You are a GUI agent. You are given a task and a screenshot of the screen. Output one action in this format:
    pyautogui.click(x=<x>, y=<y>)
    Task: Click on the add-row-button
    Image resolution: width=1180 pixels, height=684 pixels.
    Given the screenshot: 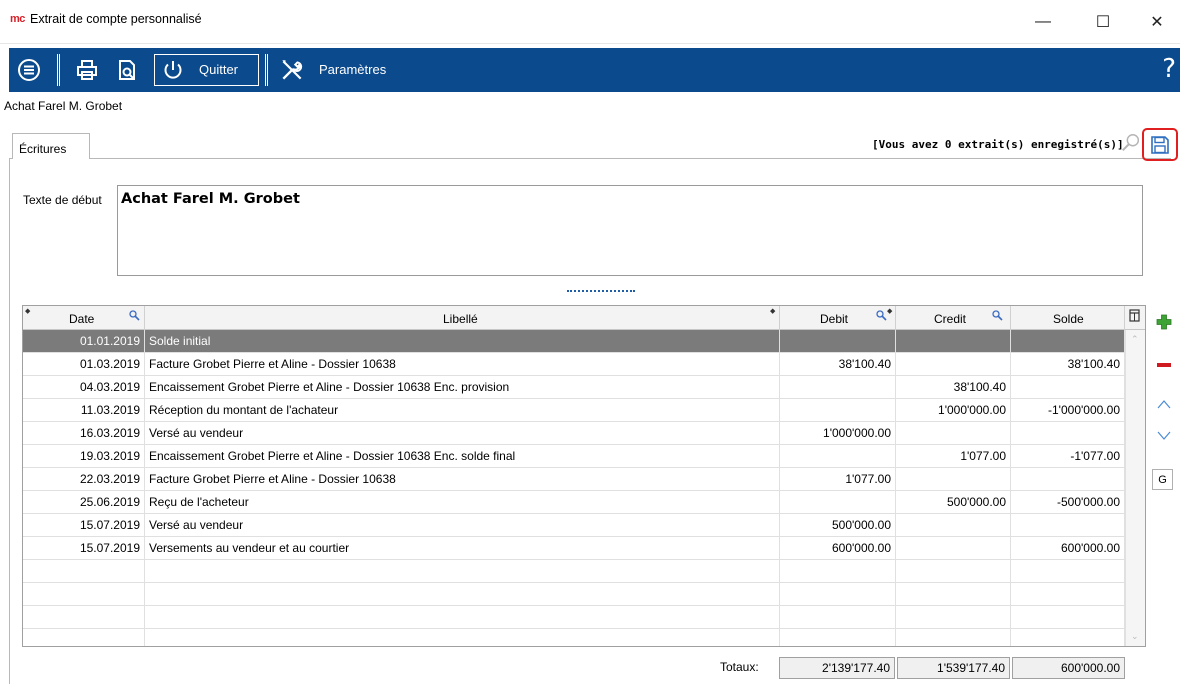 What is the action you would take?
    pyautogui.click(x=1164, y=322)
    